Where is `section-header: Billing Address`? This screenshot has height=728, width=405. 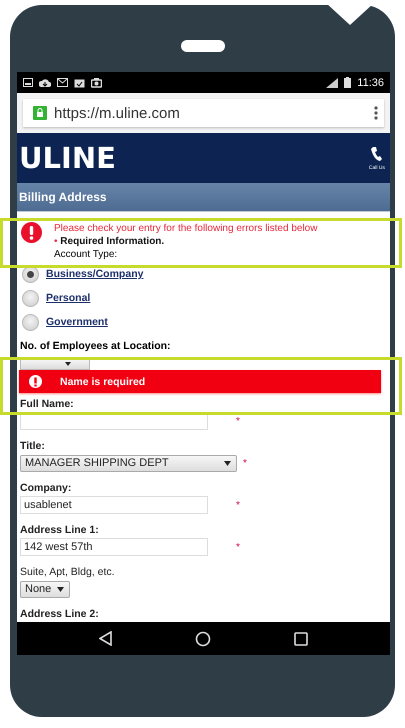 section-header: Billing Address is located at coordinates (203, 197).